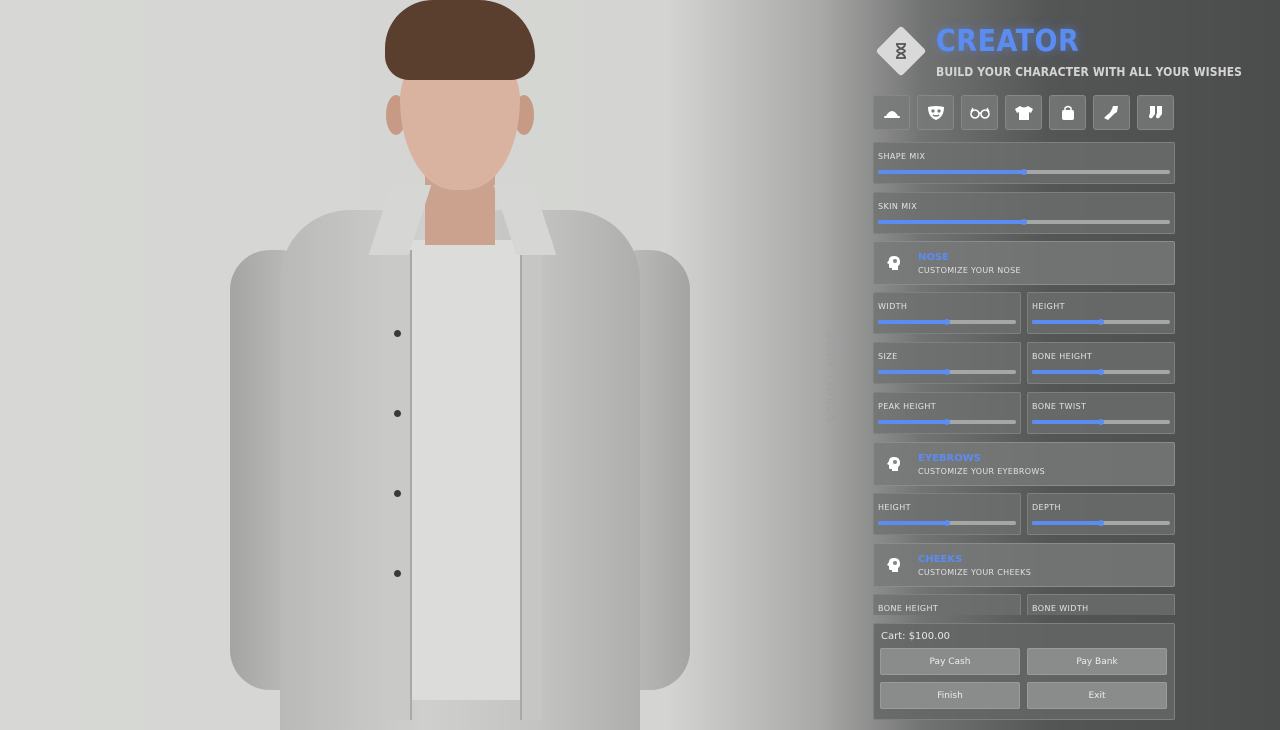  What do you see at coordinates (1101, 313) in the screenshot?
I see `nose-height-panel: HEIGHT` at bounding box center [1101, 313].